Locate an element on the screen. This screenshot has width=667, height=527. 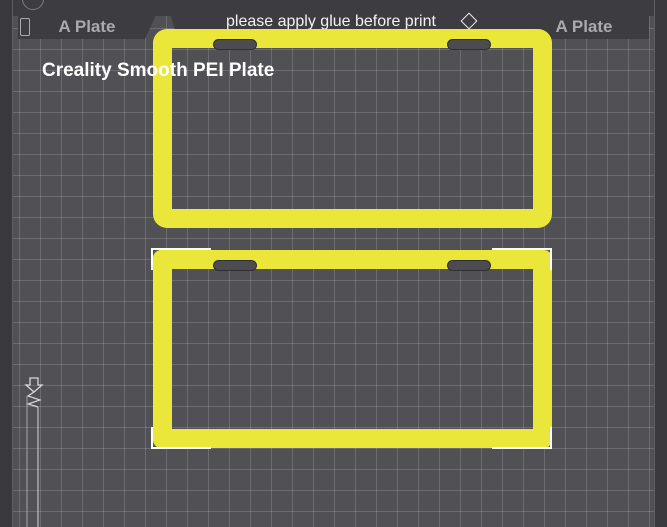
z-height-marker-icon is located at coordinates (34, 451).